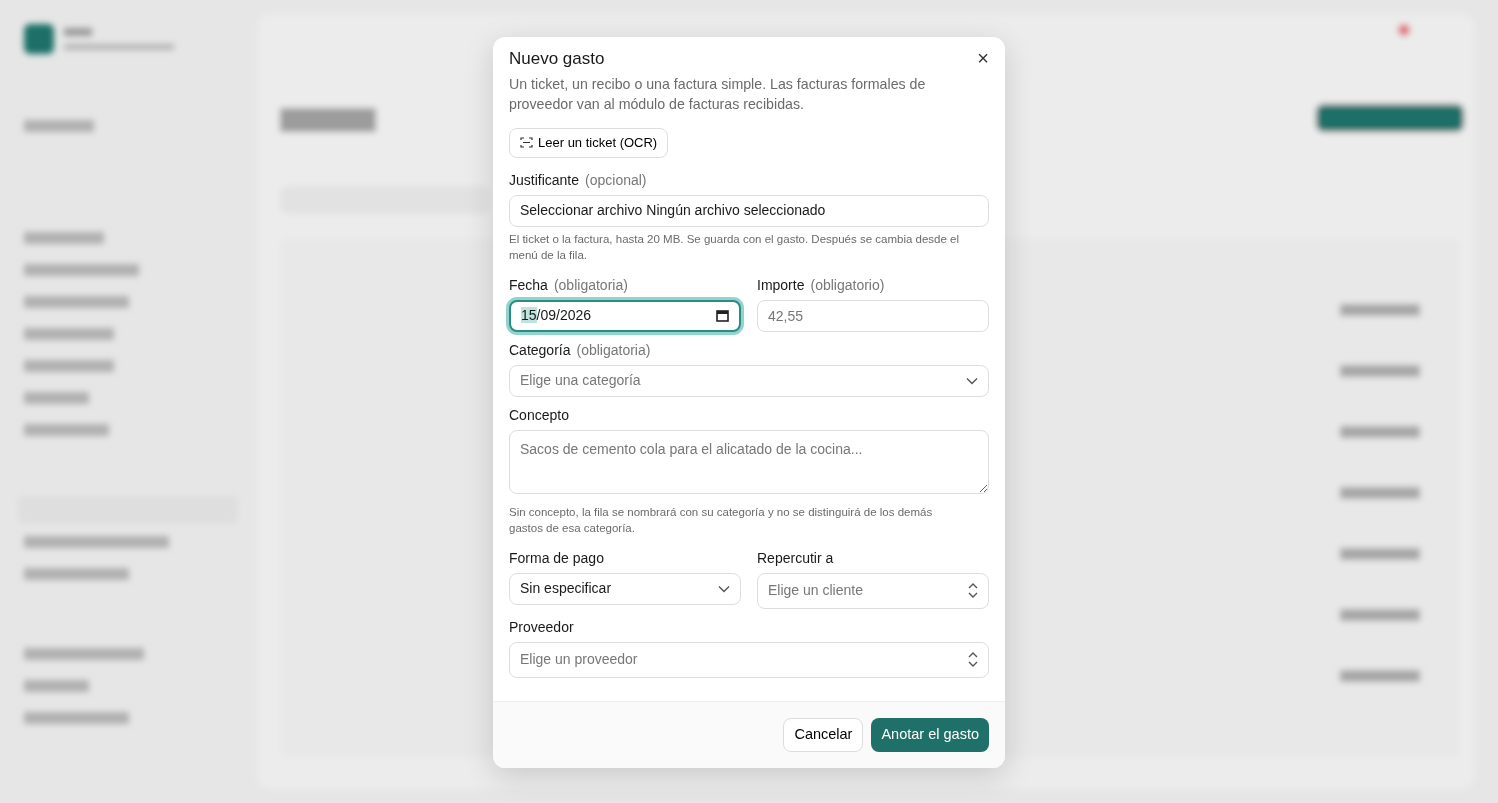  I want to click on field-label: Proveedor, so click(541, 626).